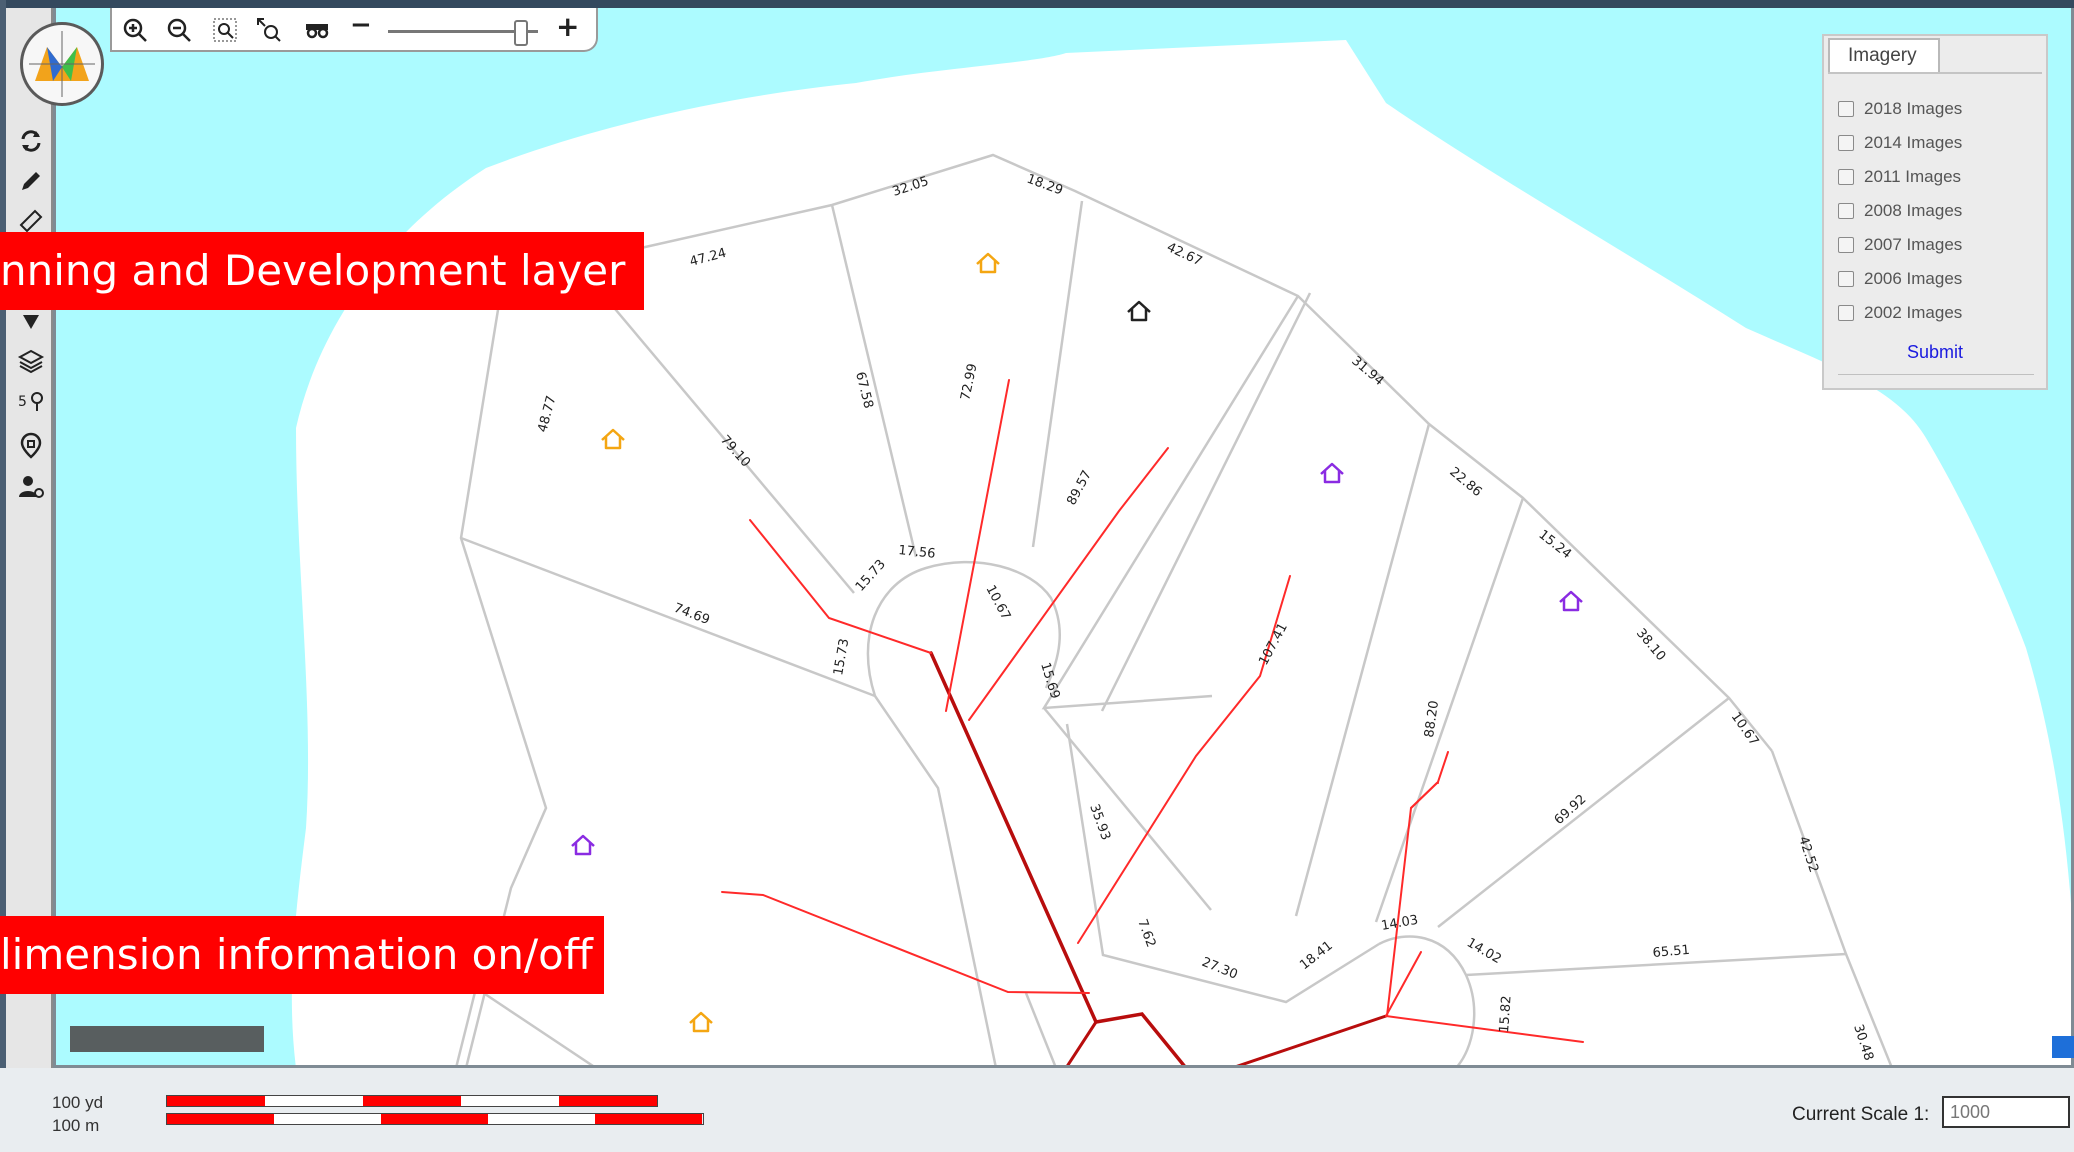 The width and height of the screenshot is (2074, 1152). Describe the element at coordinates (1506, 1014) in the screenshot. I see `dimension-label: 15.82` at that location.